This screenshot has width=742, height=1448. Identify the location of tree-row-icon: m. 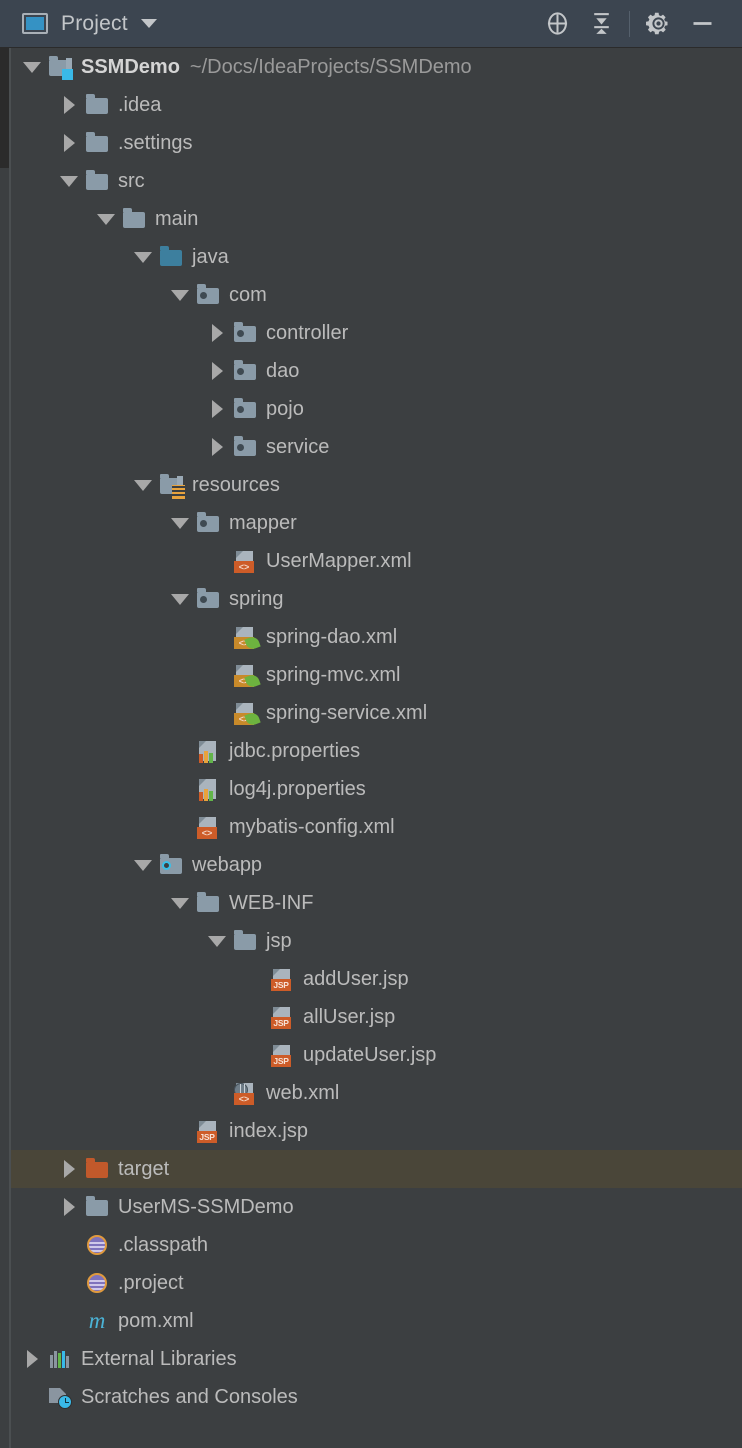
(97, 1321).